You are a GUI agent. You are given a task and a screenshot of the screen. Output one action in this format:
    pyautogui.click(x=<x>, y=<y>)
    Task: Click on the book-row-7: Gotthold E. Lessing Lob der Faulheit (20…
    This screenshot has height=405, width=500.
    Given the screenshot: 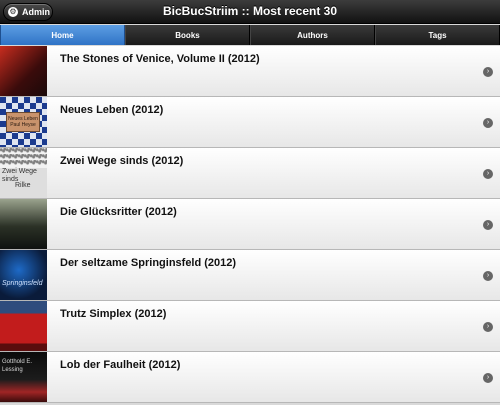 What is the action you would take?
    pyautogui.click(x=250, y=377)
    